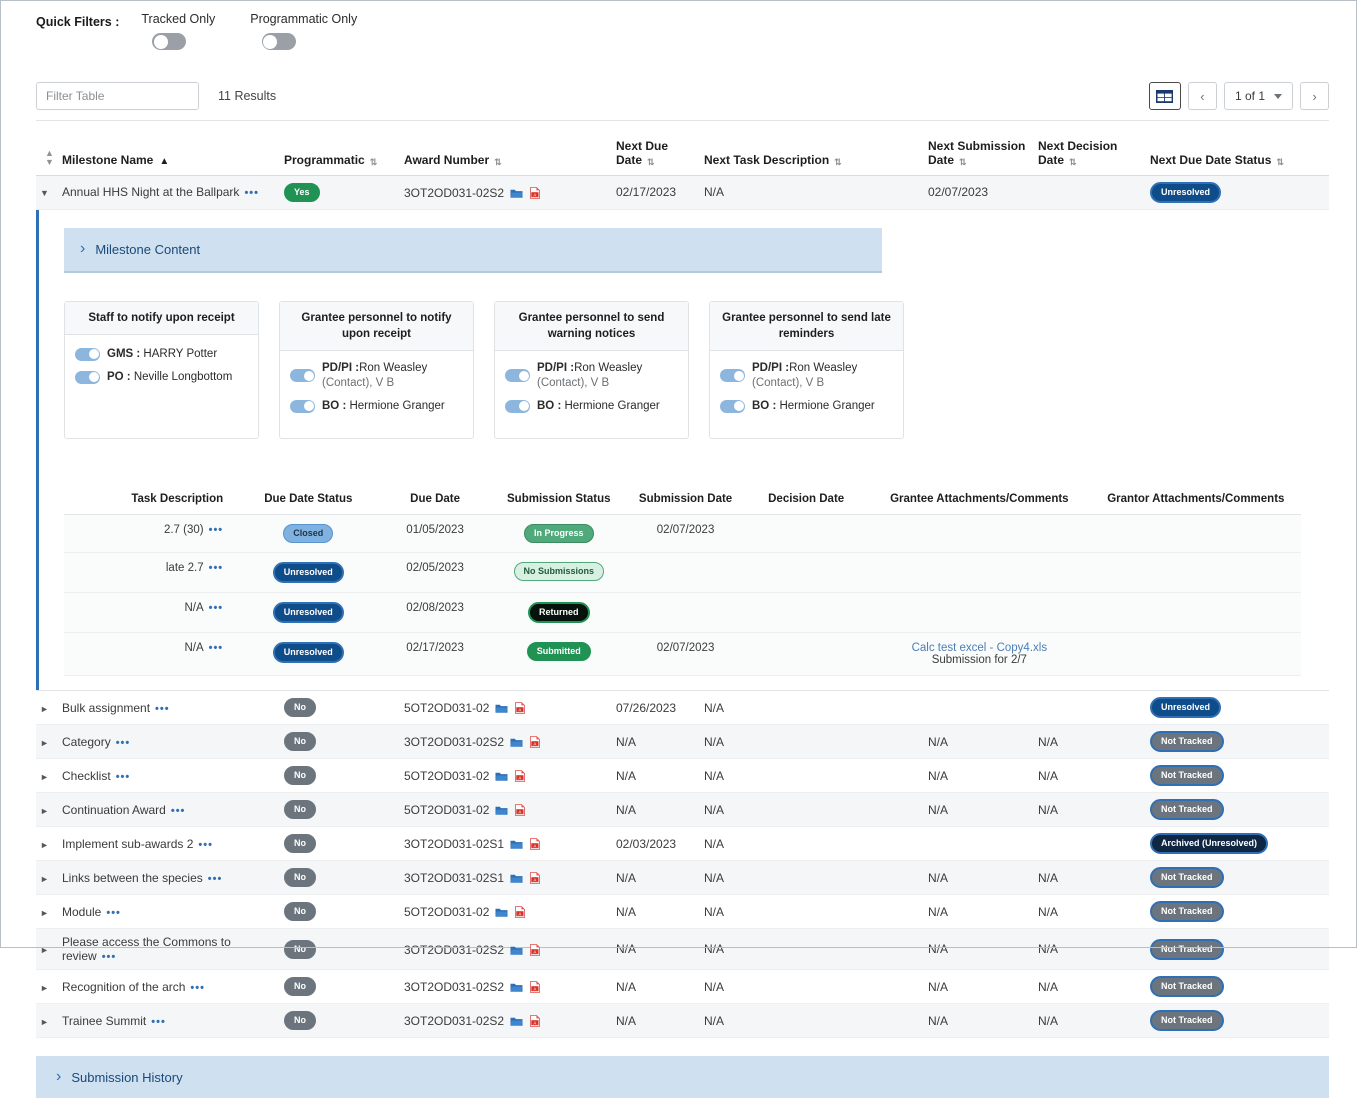 This screenshot has height=1098, width=1357. What do you see at coordinates (506, 148) in the screenshot?
I see `col-award-number: Award Number ⇅` at bounding box center [506, 148].